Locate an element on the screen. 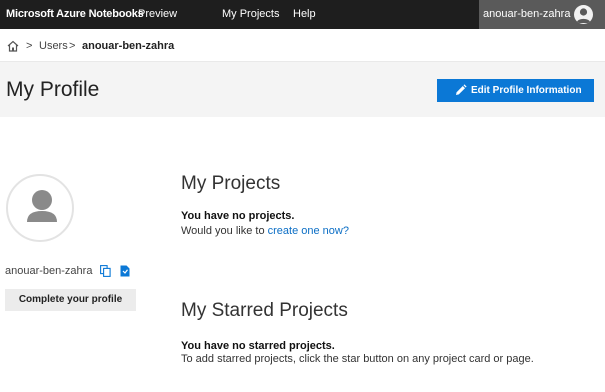  page-title: My Profile is located at coordinates (53, 89).